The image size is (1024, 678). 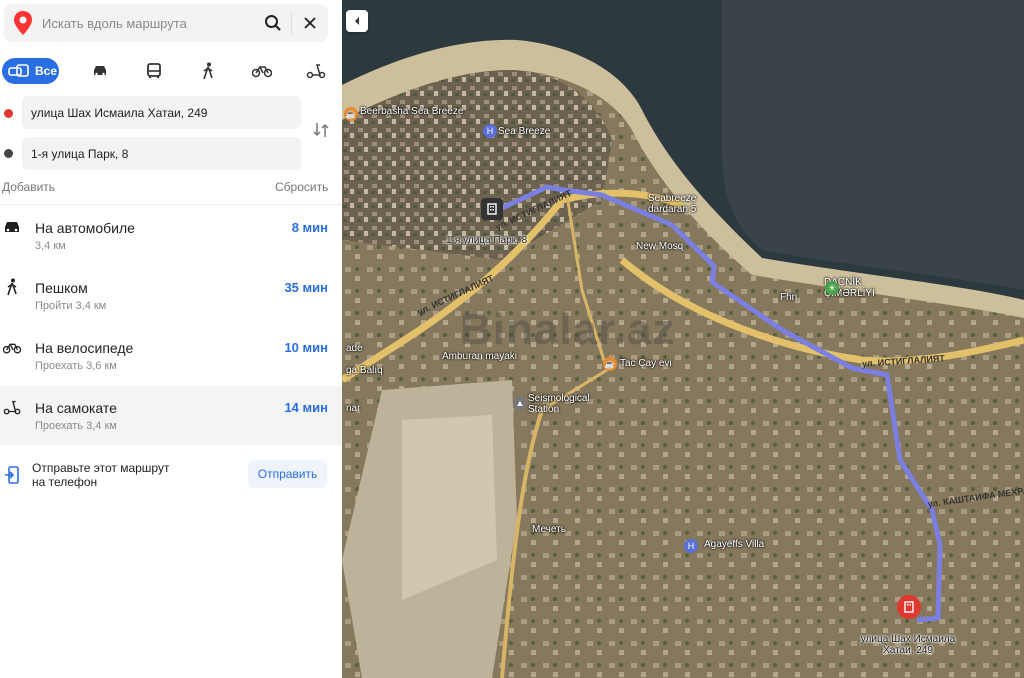 What do you see at coordinates (351, 114) in the screenshot?
I see `food-icon: ☕` at bounding box center [351, 114].